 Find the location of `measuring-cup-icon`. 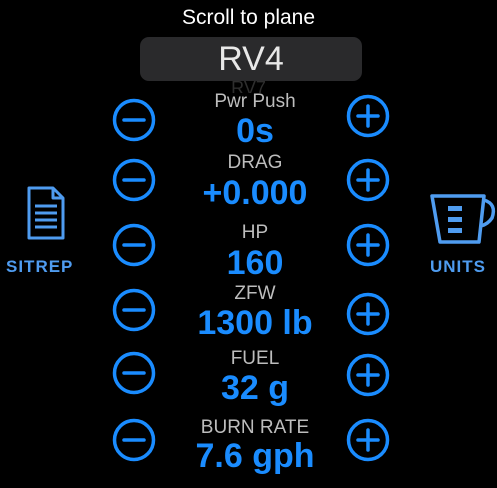

measuring-cup-icon is located at coordinates (463, 219).